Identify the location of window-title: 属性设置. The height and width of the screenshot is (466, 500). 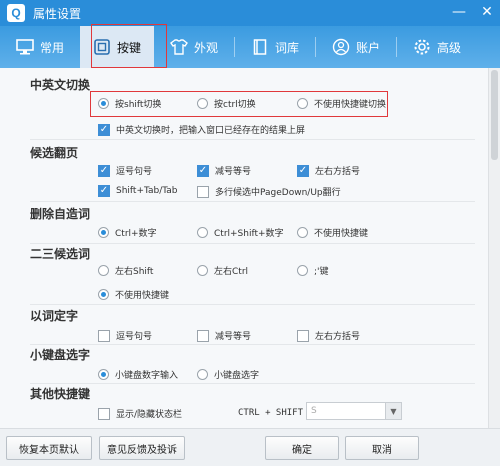
(57, 13).